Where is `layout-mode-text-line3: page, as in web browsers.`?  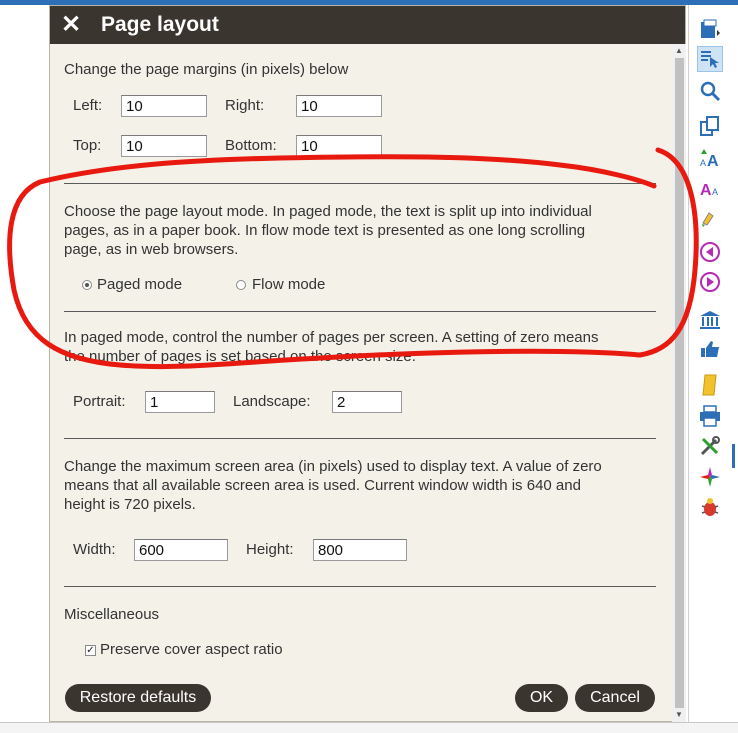 layout-mode-text-line3: page, as in web browsers. is located at coordinates (151, 249).